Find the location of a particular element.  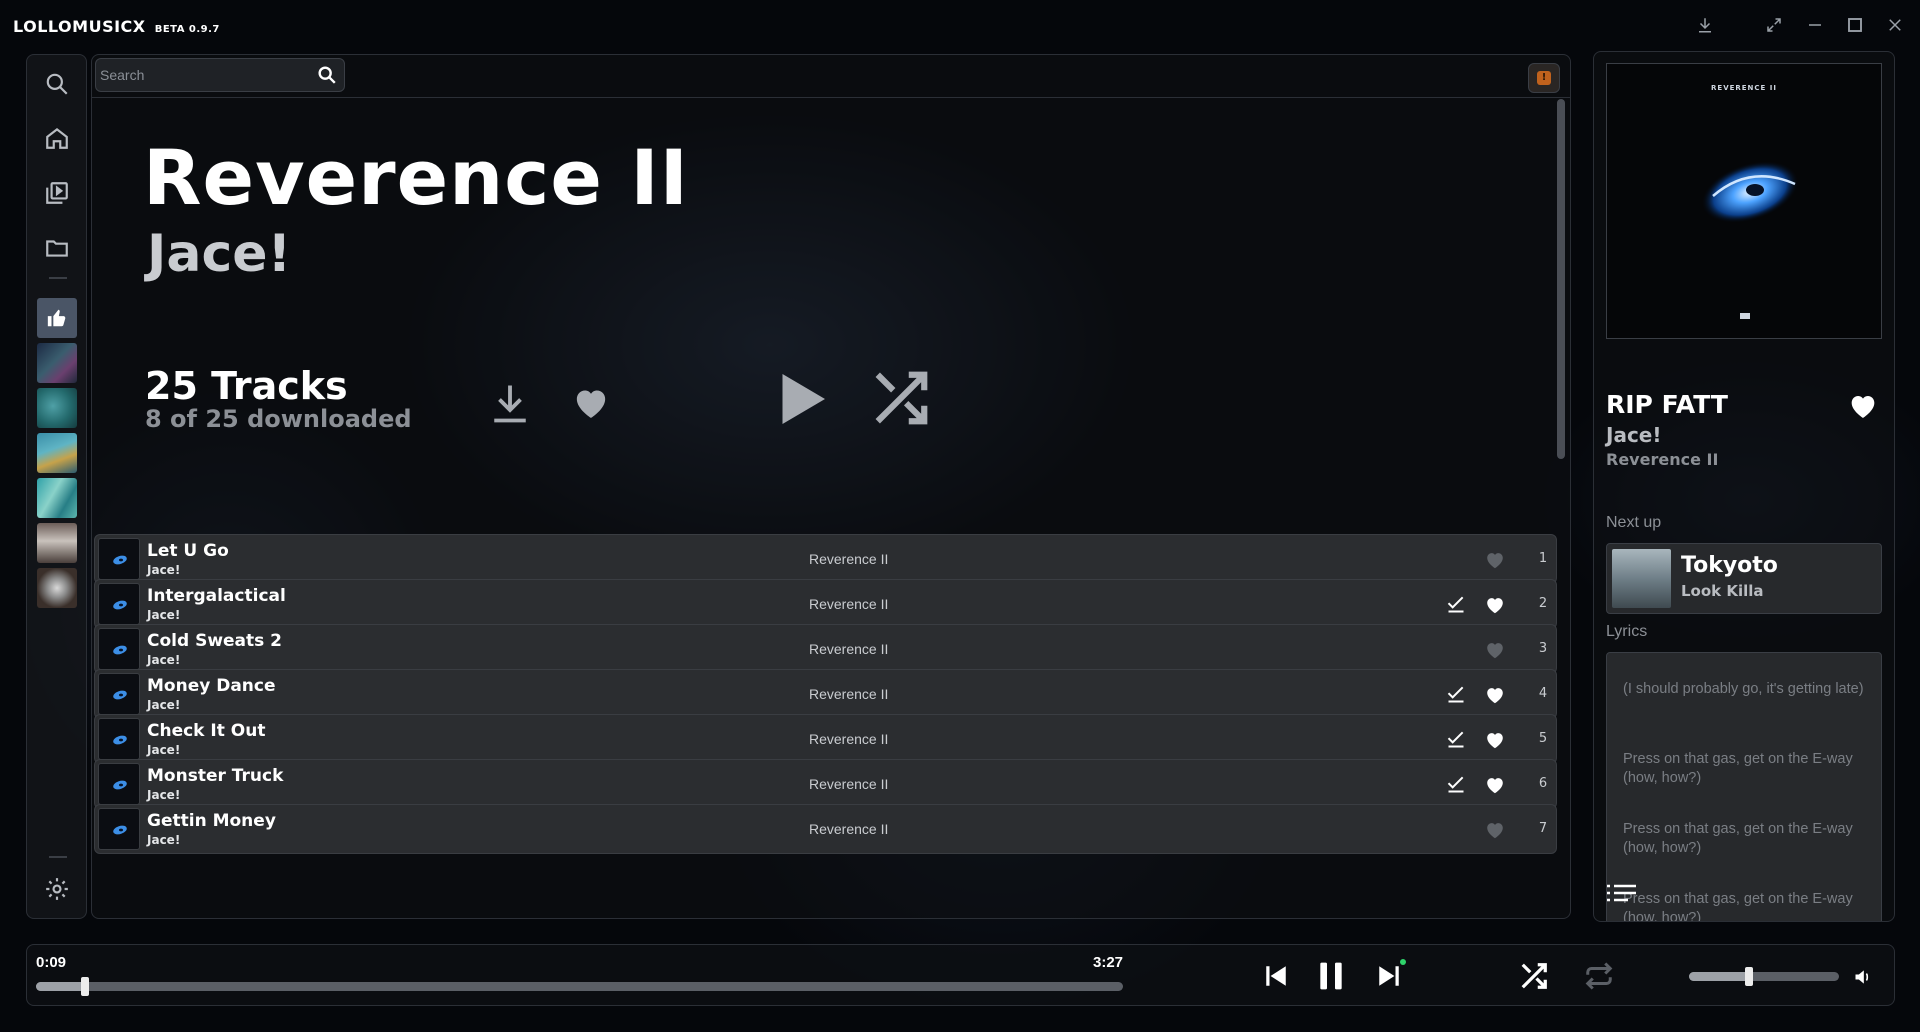

album-cover: REVERENCE II is located at coordinates (1744, 201).